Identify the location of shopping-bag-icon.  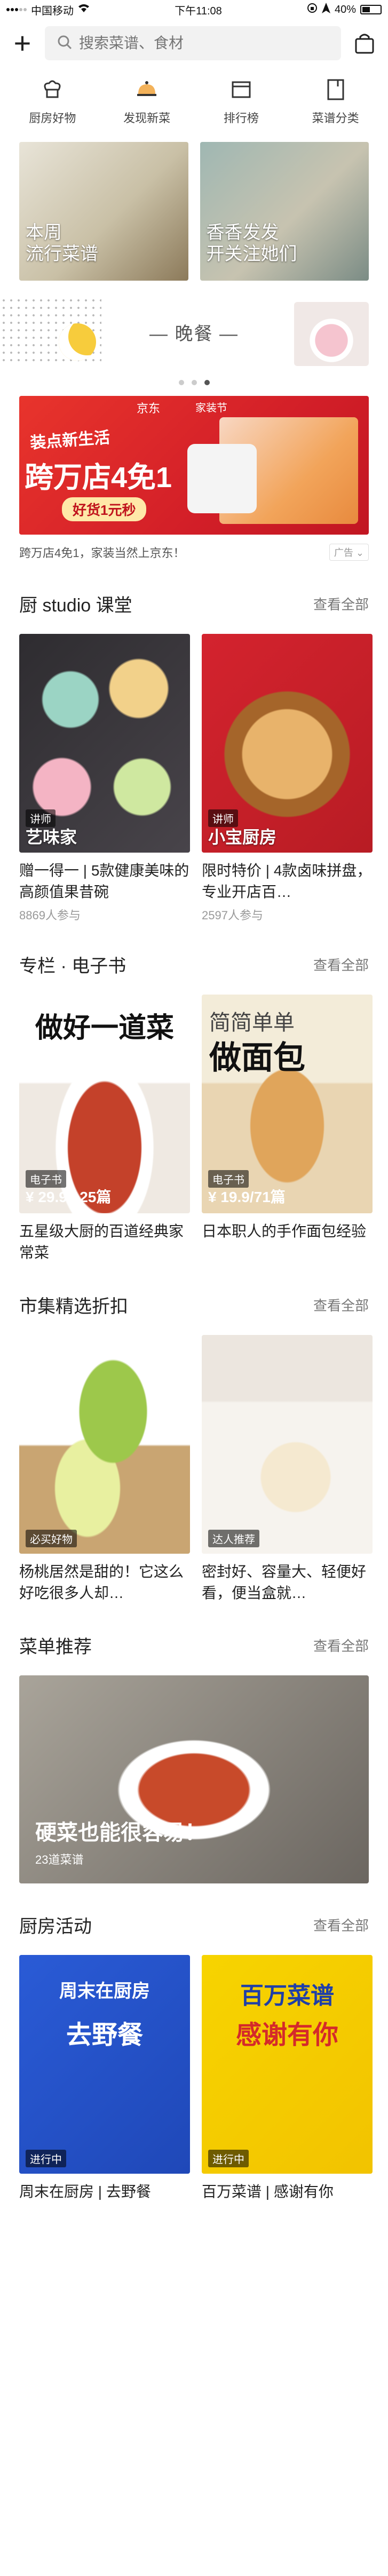
(364, 43).